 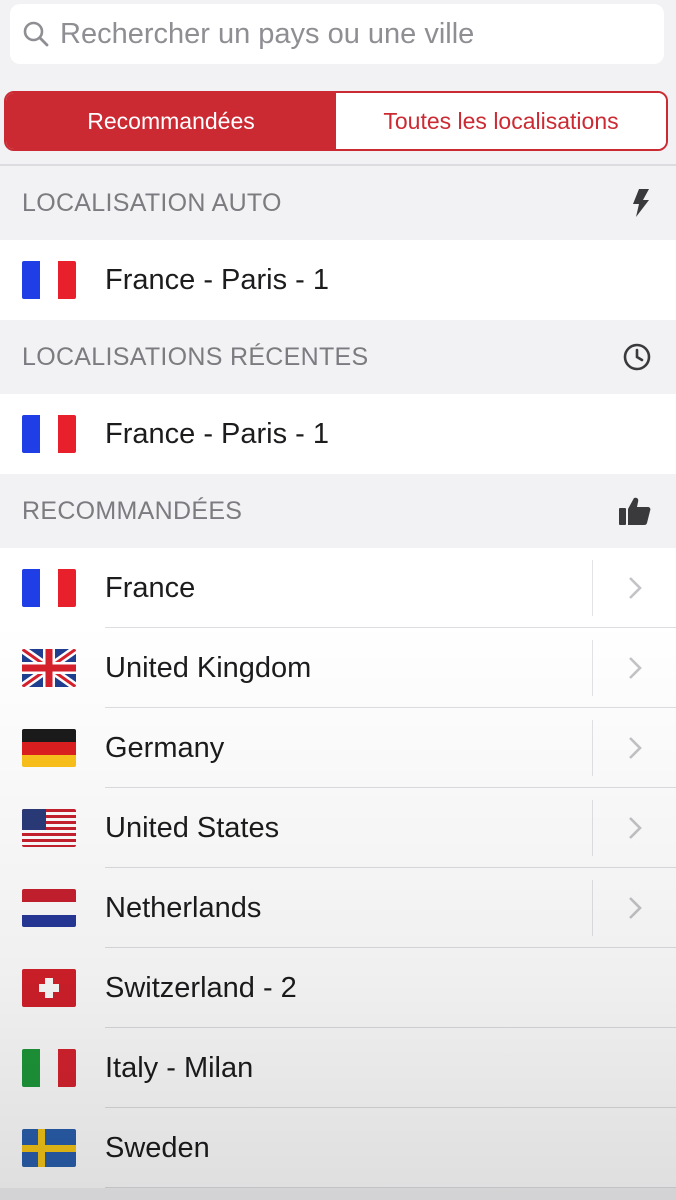 What do you see at coordinates (338, 511) in the screenshot?
I see `section-header-recommended: RECOMMANDÉES` at bounding box center [338, 511].